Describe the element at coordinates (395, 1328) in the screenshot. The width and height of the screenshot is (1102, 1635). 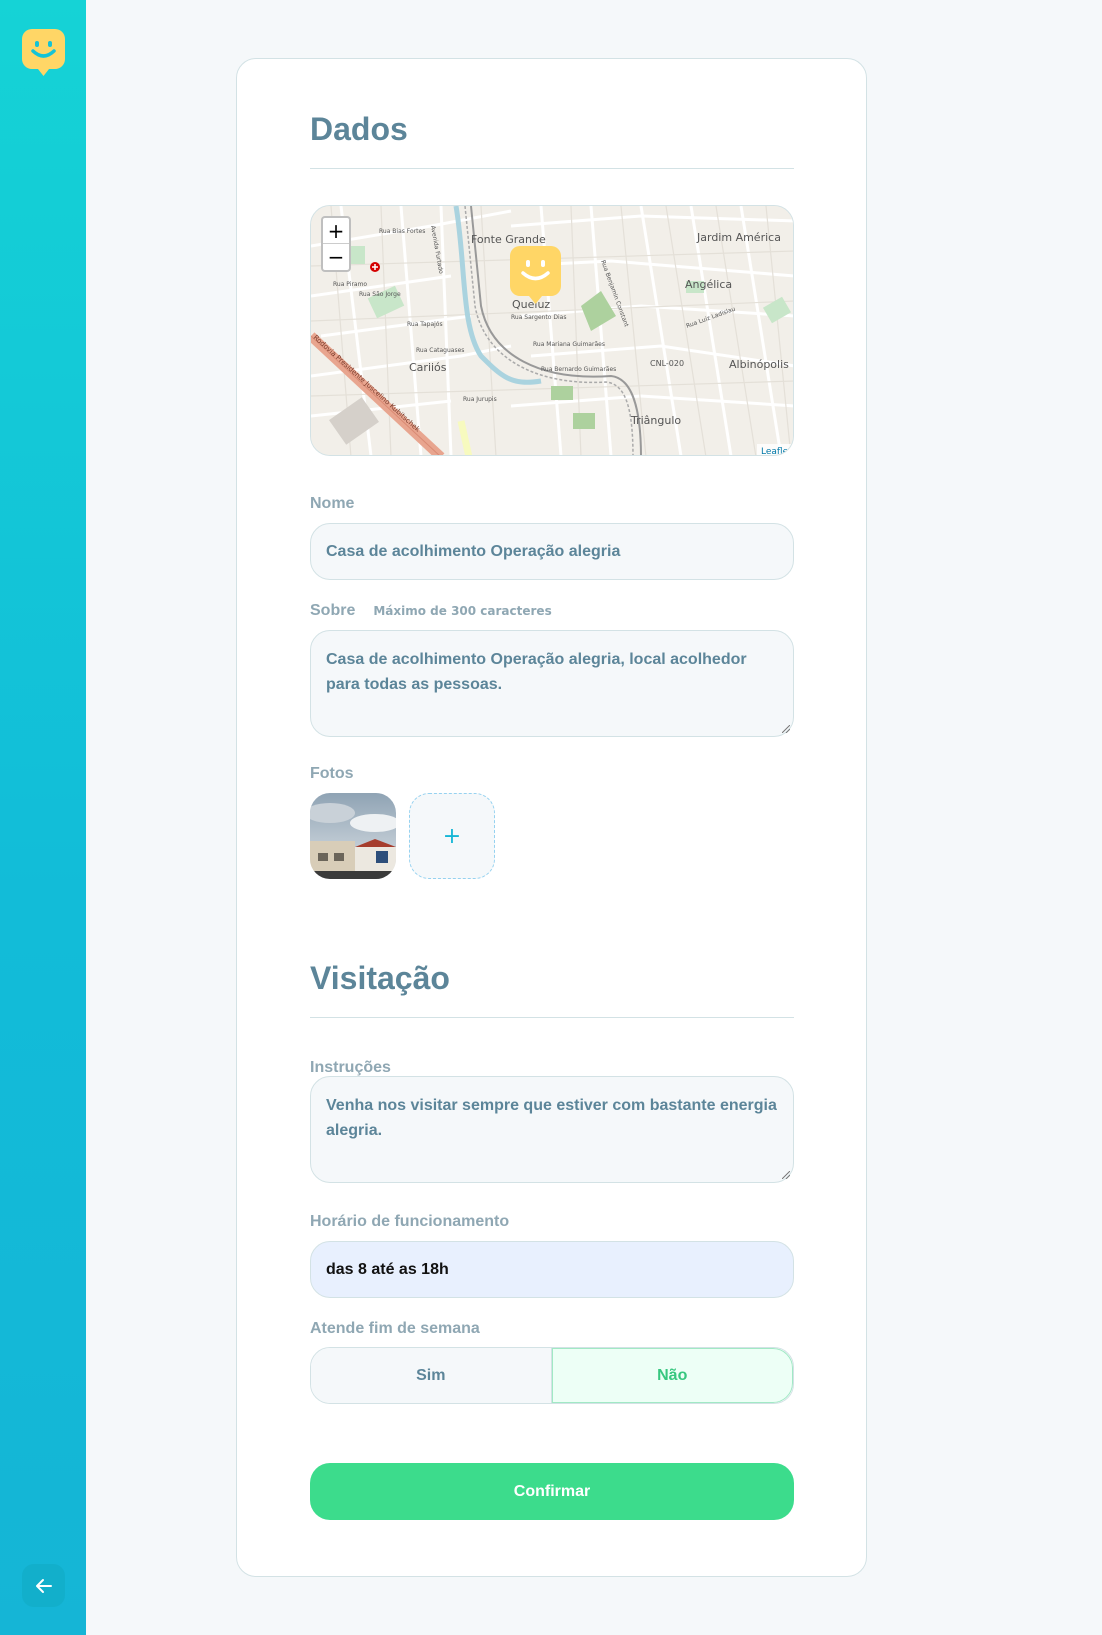
I see `fim-de-semana-label: Atende fim de semana` at that location.